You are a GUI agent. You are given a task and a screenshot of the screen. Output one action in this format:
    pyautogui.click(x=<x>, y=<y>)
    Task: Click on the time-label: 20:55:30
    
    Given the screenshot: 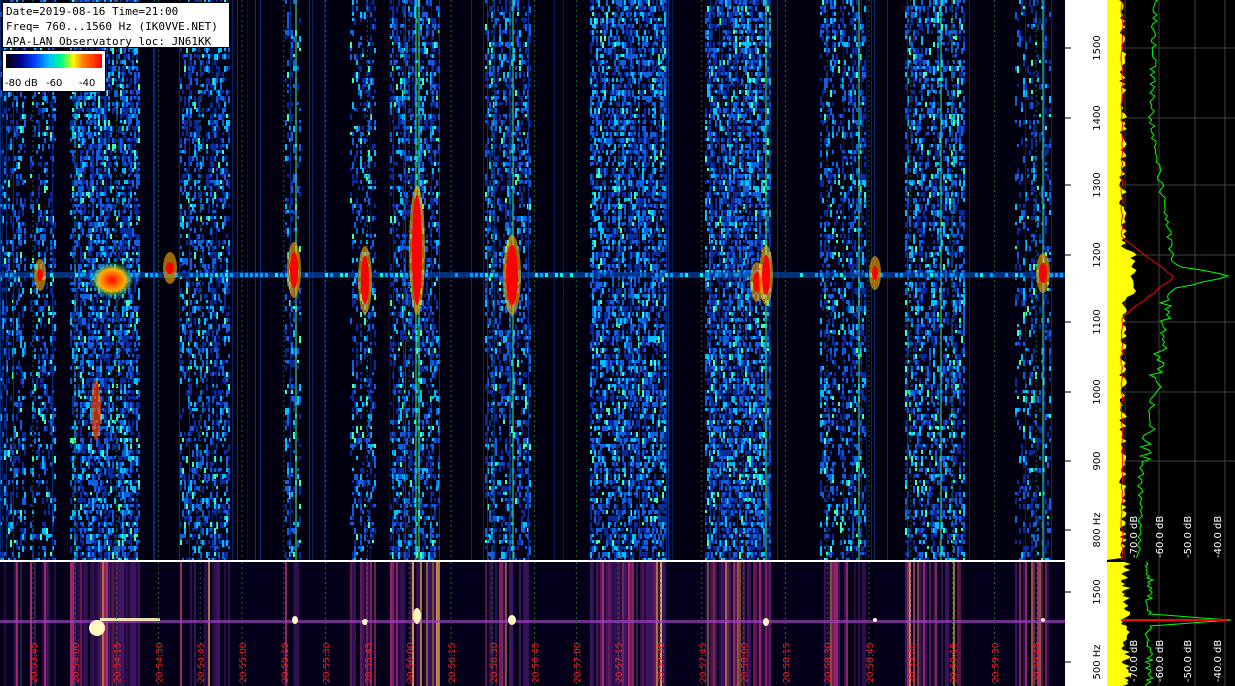 What is the action you would take?
    pyautogui.click(x=328, y=662)
    